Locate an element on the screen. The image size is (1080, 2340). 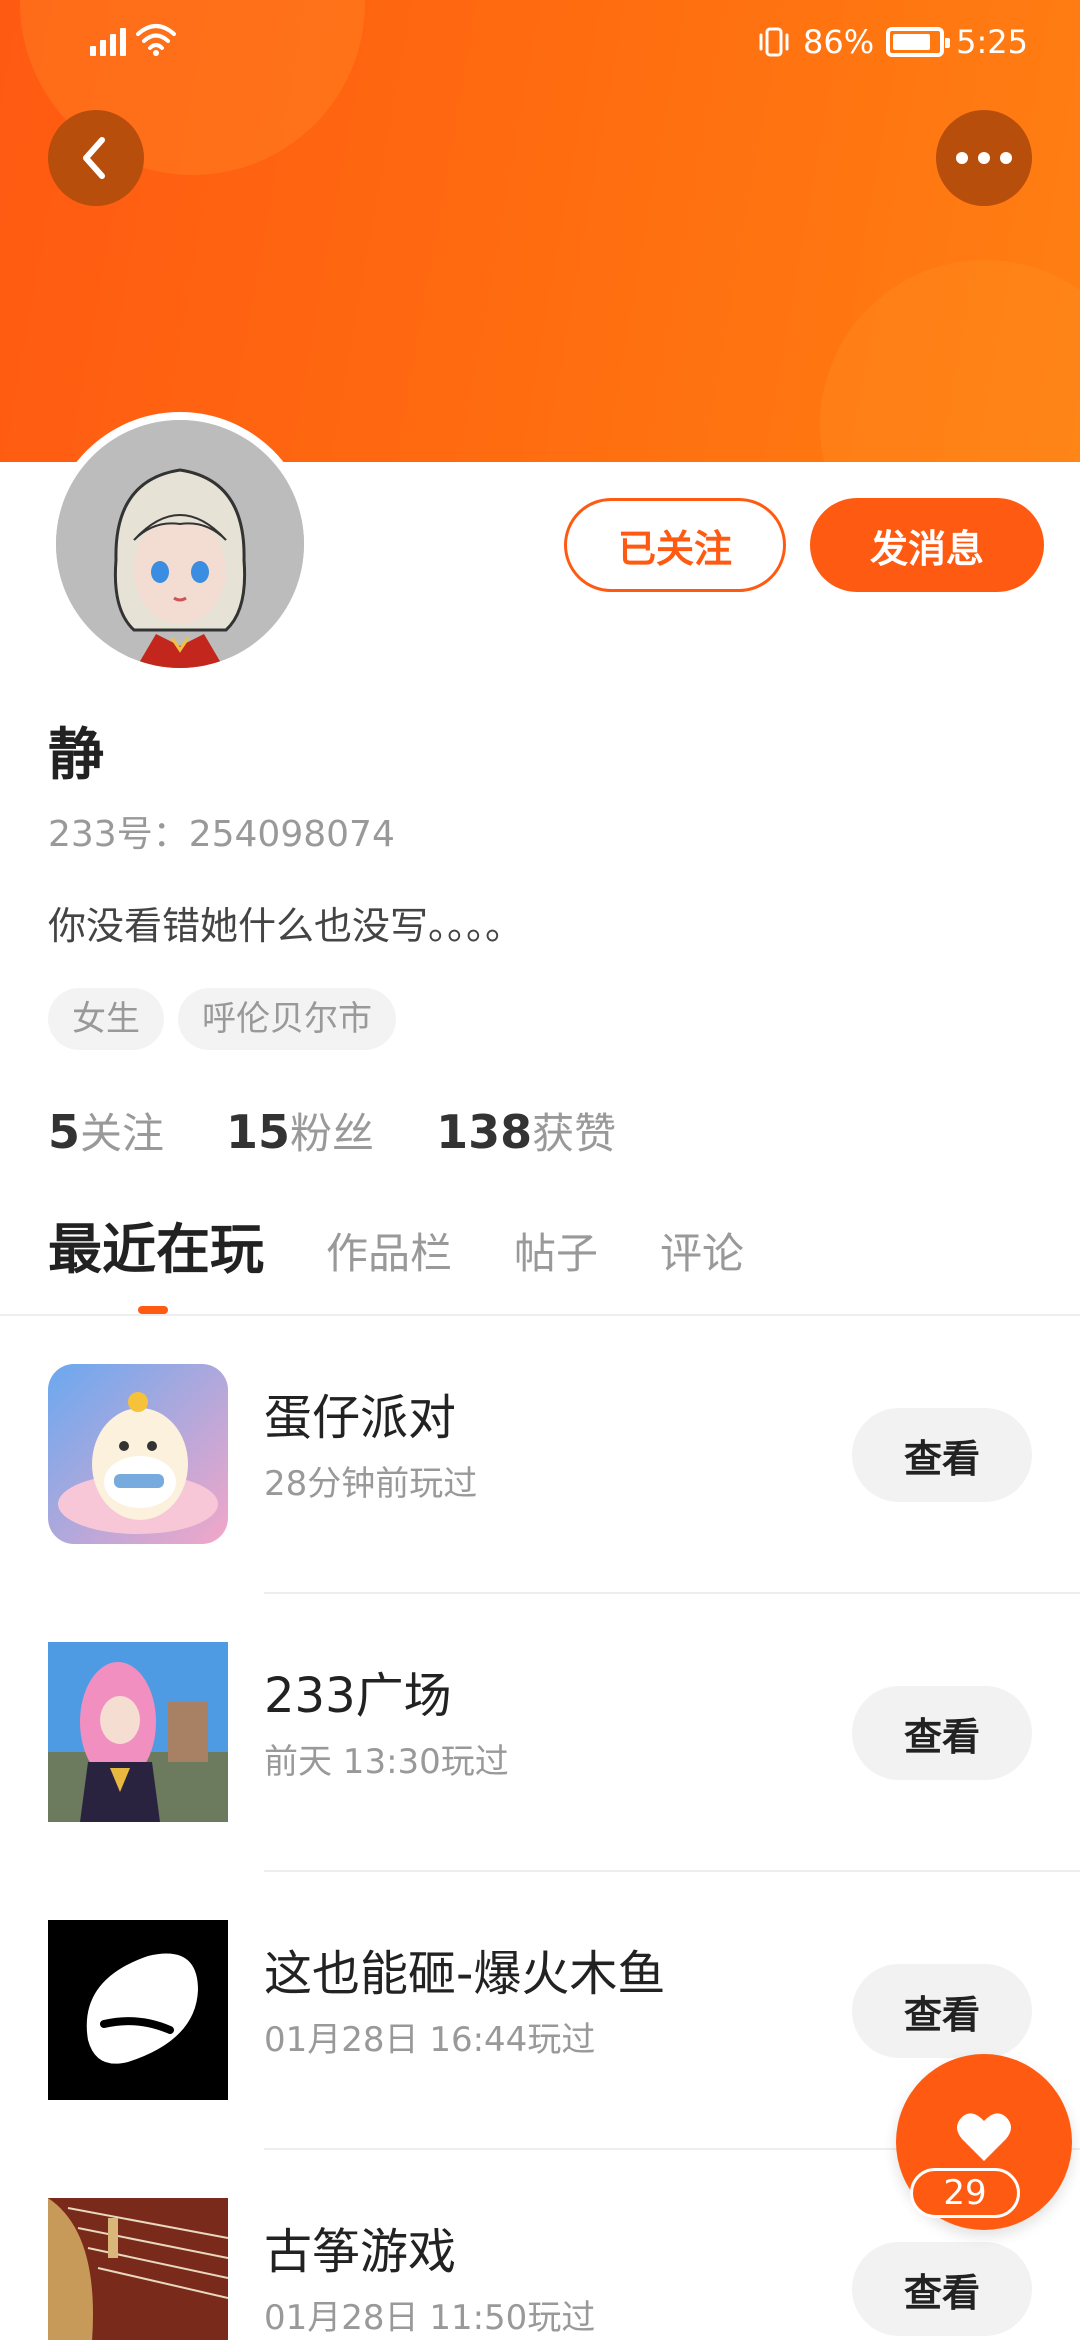
profile-name: 静 is located at coordinates (76, 755).